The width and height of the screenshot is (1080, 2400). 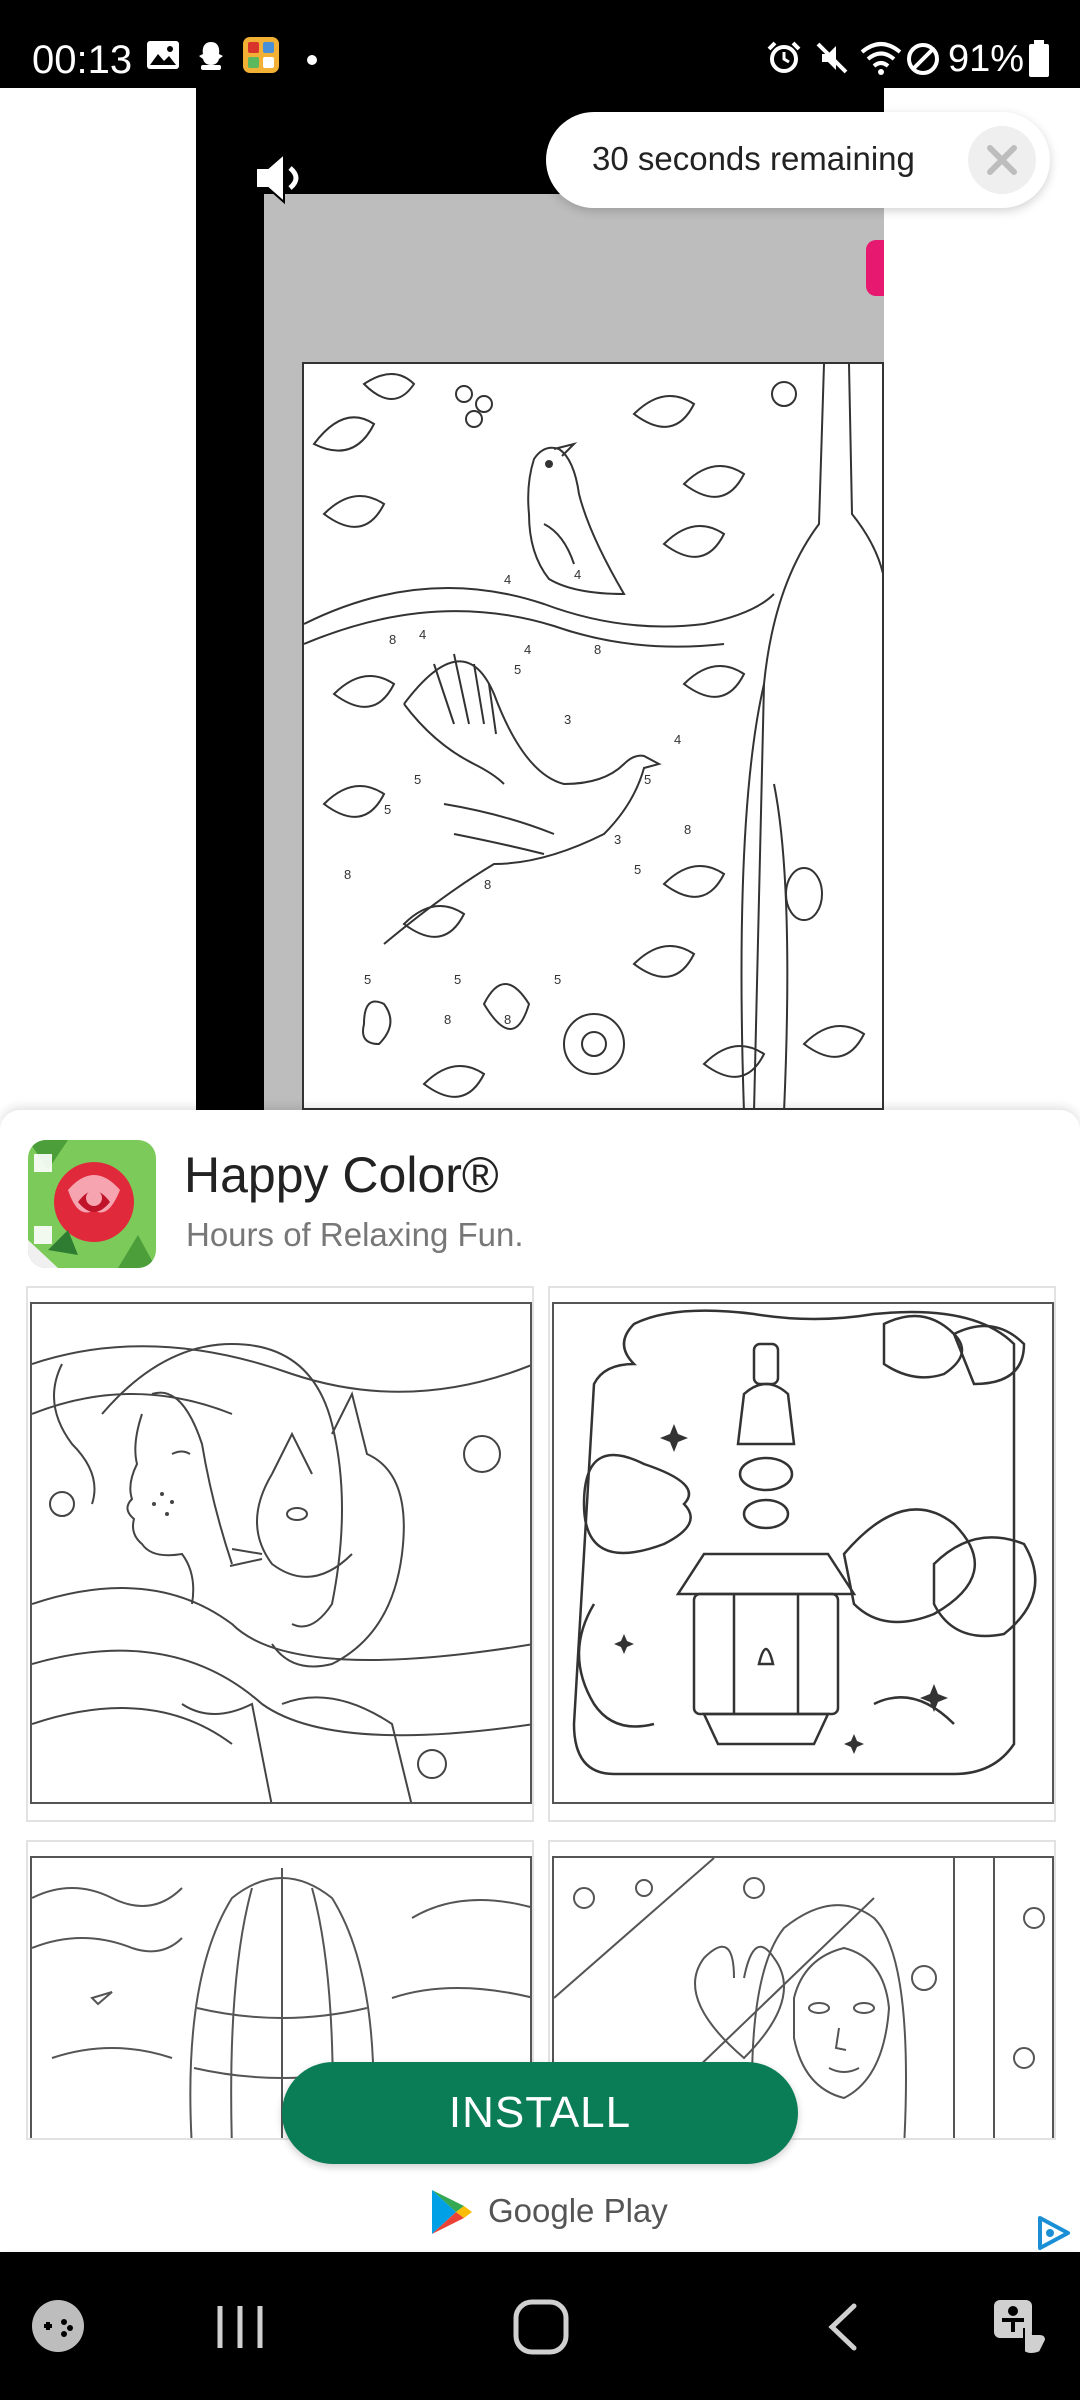 I want to click on sample-image-lantern-butterflies, so click(x=802, y=1554).